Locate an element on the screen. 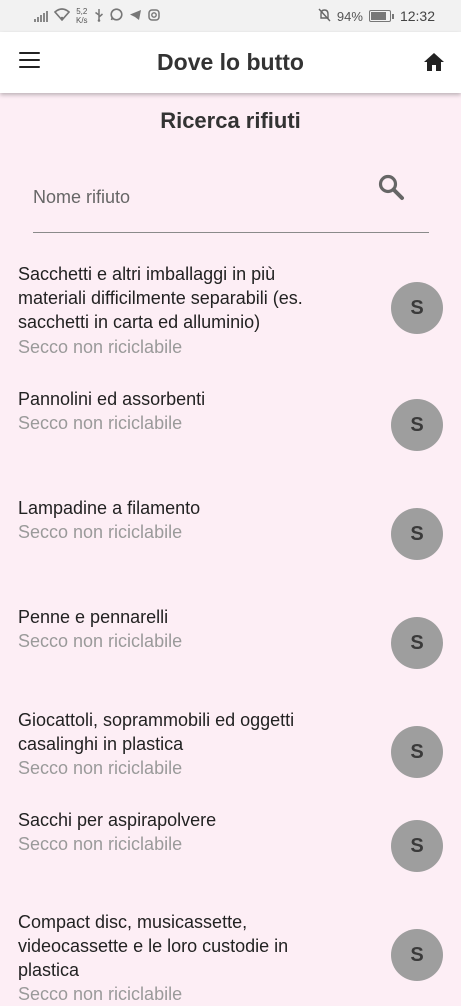  item-name: Sacchi per aspirapolvere is located at coordinates (193, 820).